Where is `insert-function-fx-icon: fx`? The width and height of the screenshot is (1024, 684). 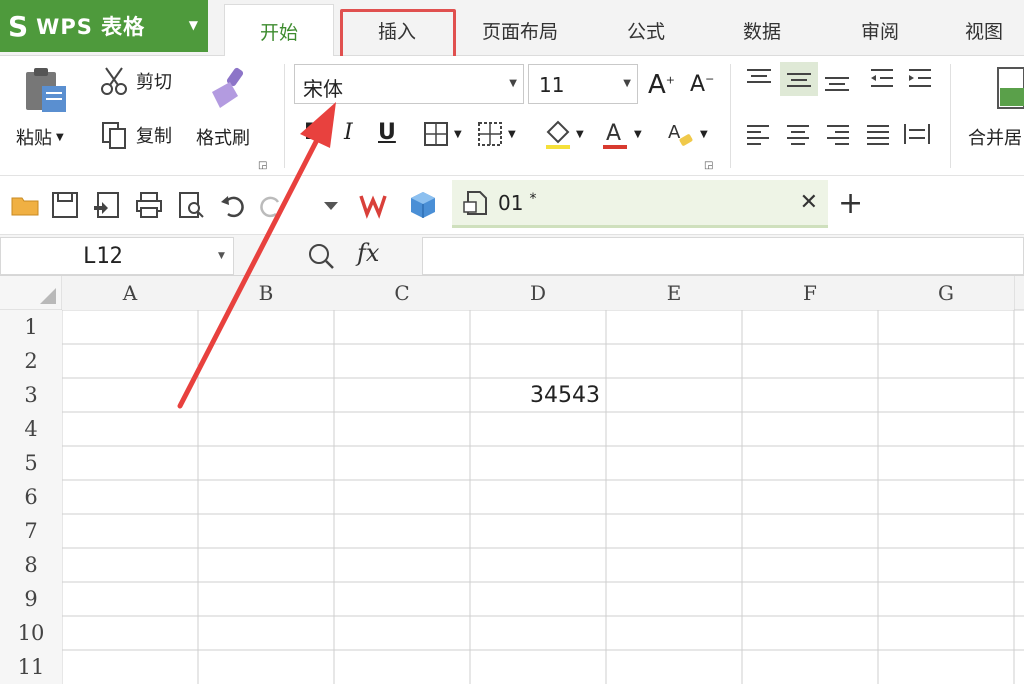 insert-function-fx-icon: fx is located at coordinates (368, 253).